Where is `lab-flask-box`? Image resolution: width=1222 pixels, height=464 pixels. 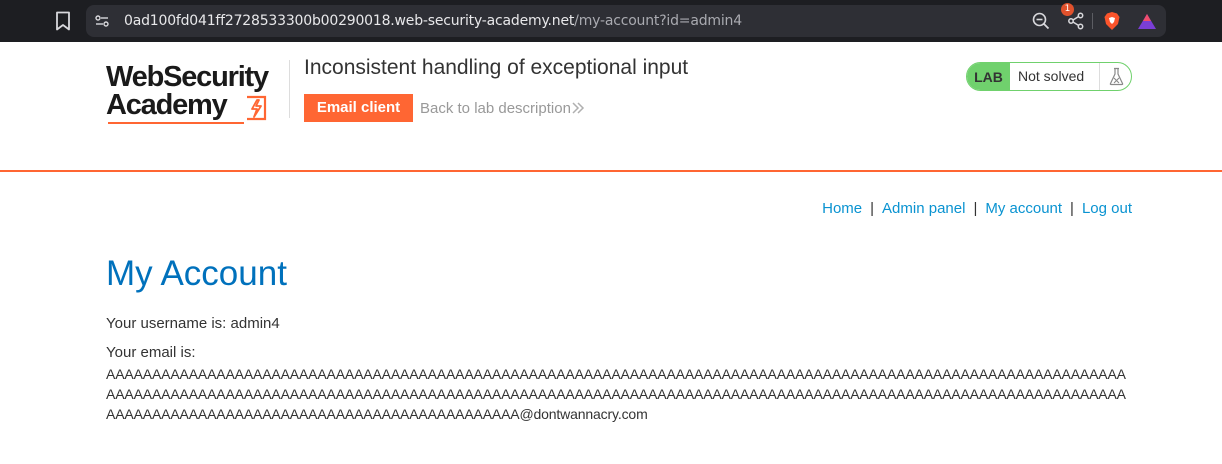 lab-flask-box is located at coordinates (1115, 76).